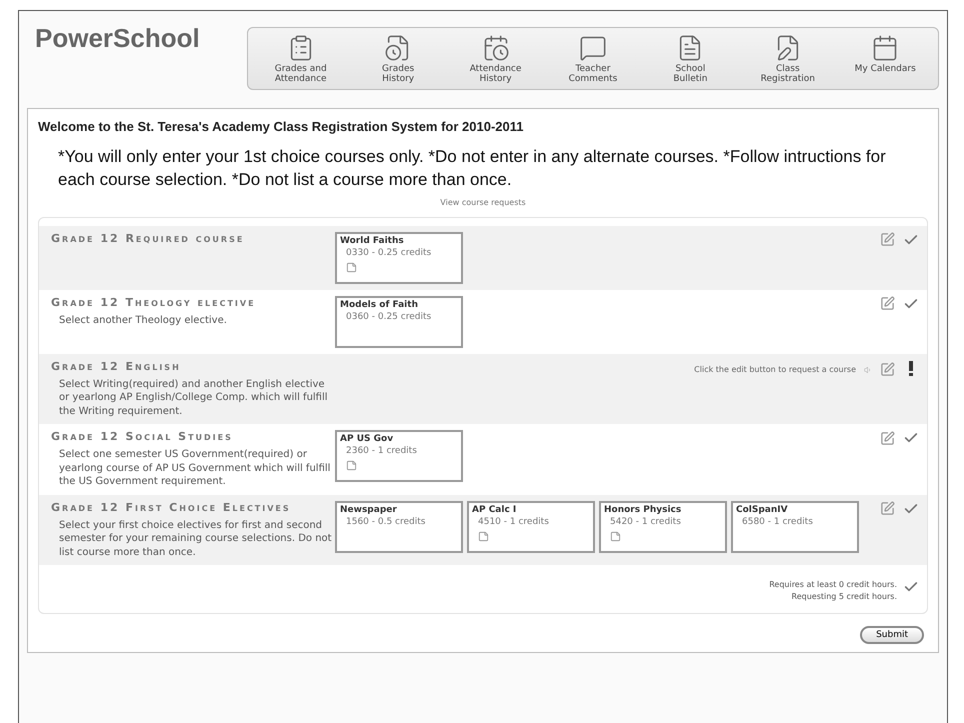  Describe the element at coordinates (195, 468) in the screenshot. I see `group-description: Select one semester US Government(required) or yearlong course of AP US Government which will fulfill the US Government requirement.` at that location.